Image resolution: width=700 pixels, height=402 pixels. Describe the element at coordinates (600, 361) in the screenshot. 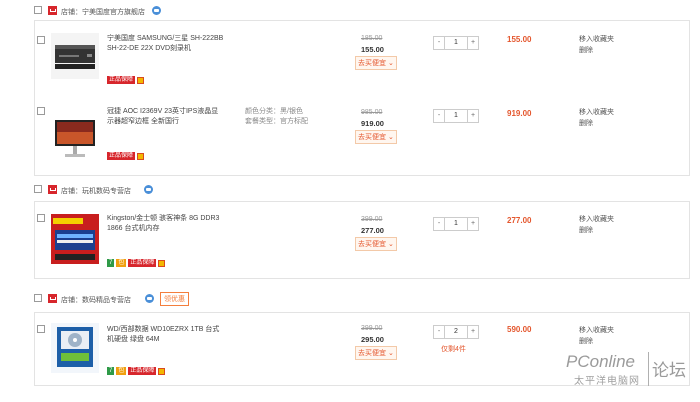

I see `watermark-brand: PConline` at that location.